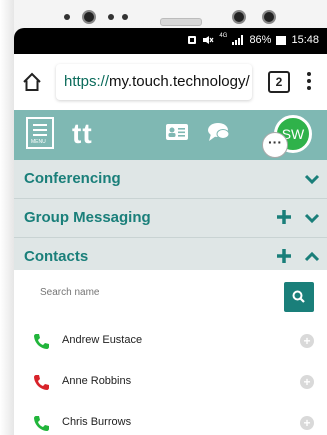  Describe the element at coordinates (192, 40) in the screenshot. I see `alarm-icon` at that location.